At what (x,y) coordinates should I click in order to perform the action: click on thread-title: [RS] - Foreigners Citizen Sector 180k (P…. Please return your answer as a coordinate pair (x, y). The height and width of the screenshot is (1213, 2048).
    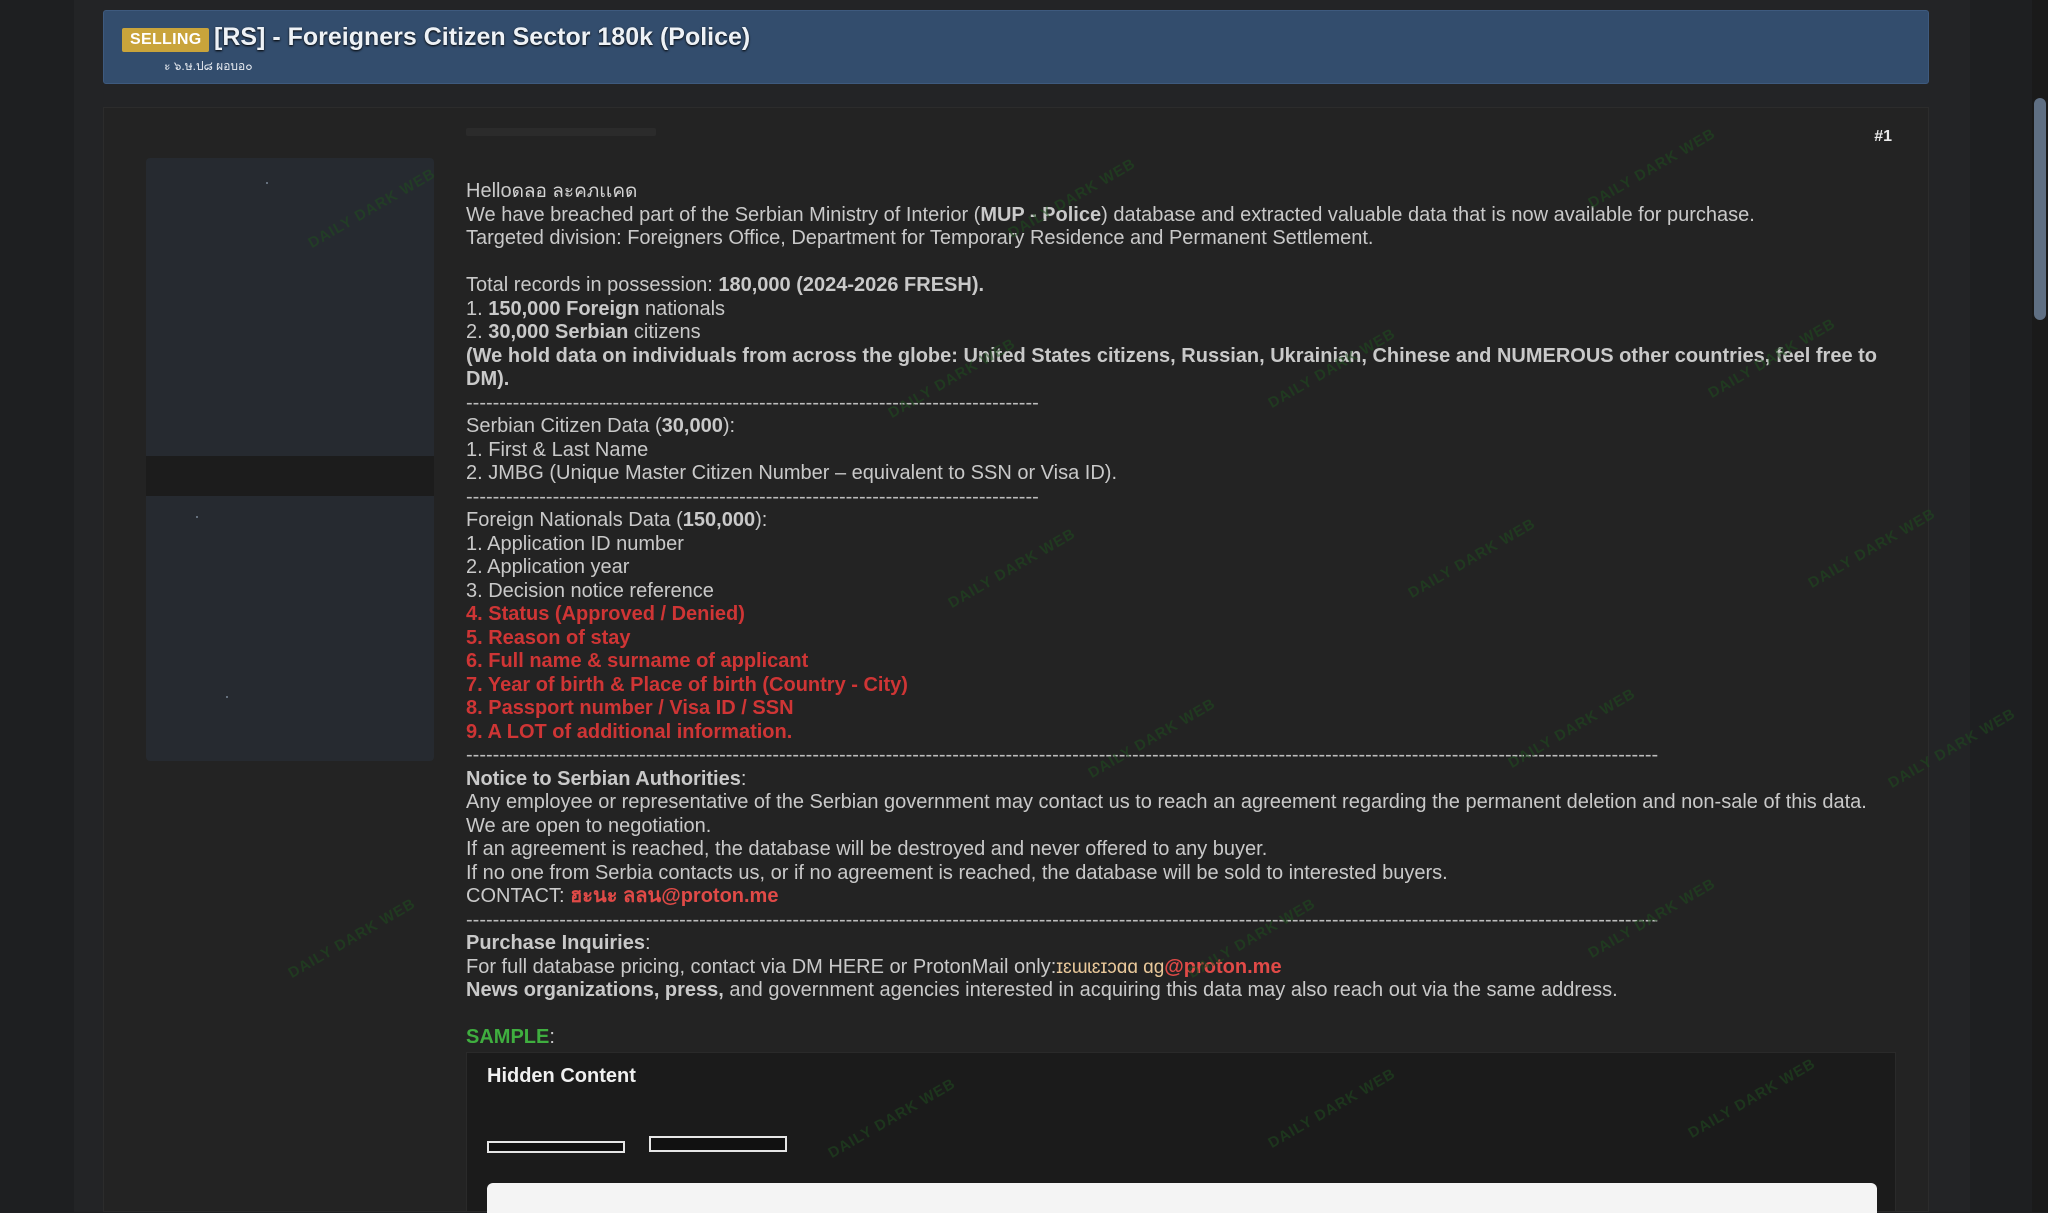
    Looking at the image, I should click on (482, 37).